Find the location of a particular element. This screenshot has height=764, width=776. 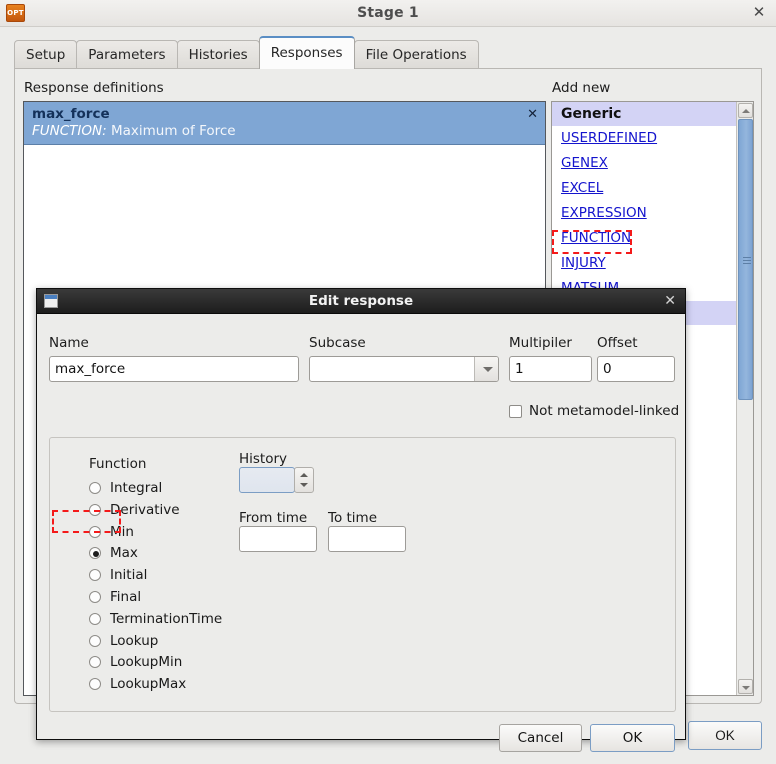

function-radio-final: Final is located at coordinates (115, 597).